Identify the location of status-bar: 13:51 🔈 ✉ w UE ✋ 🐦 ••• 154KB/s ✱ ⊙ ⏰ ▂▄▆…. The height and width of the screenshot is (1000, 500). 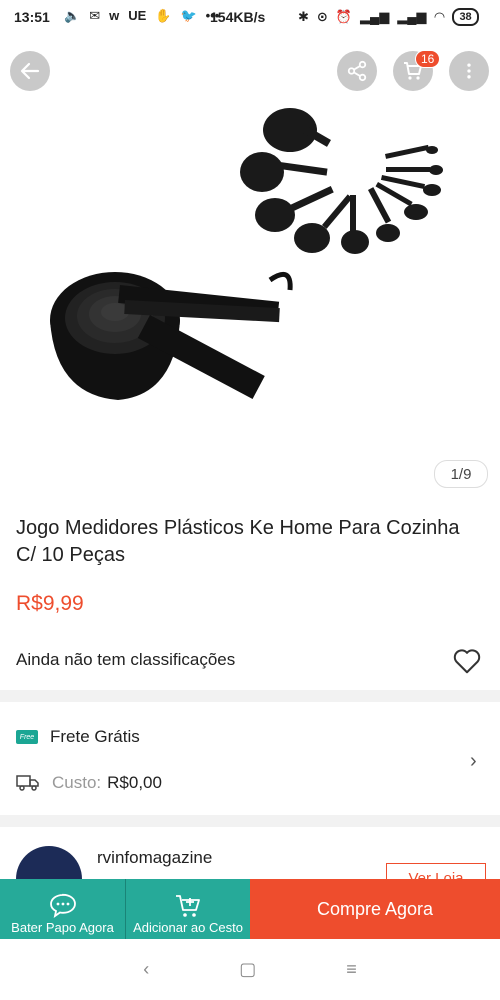
(250, 18).